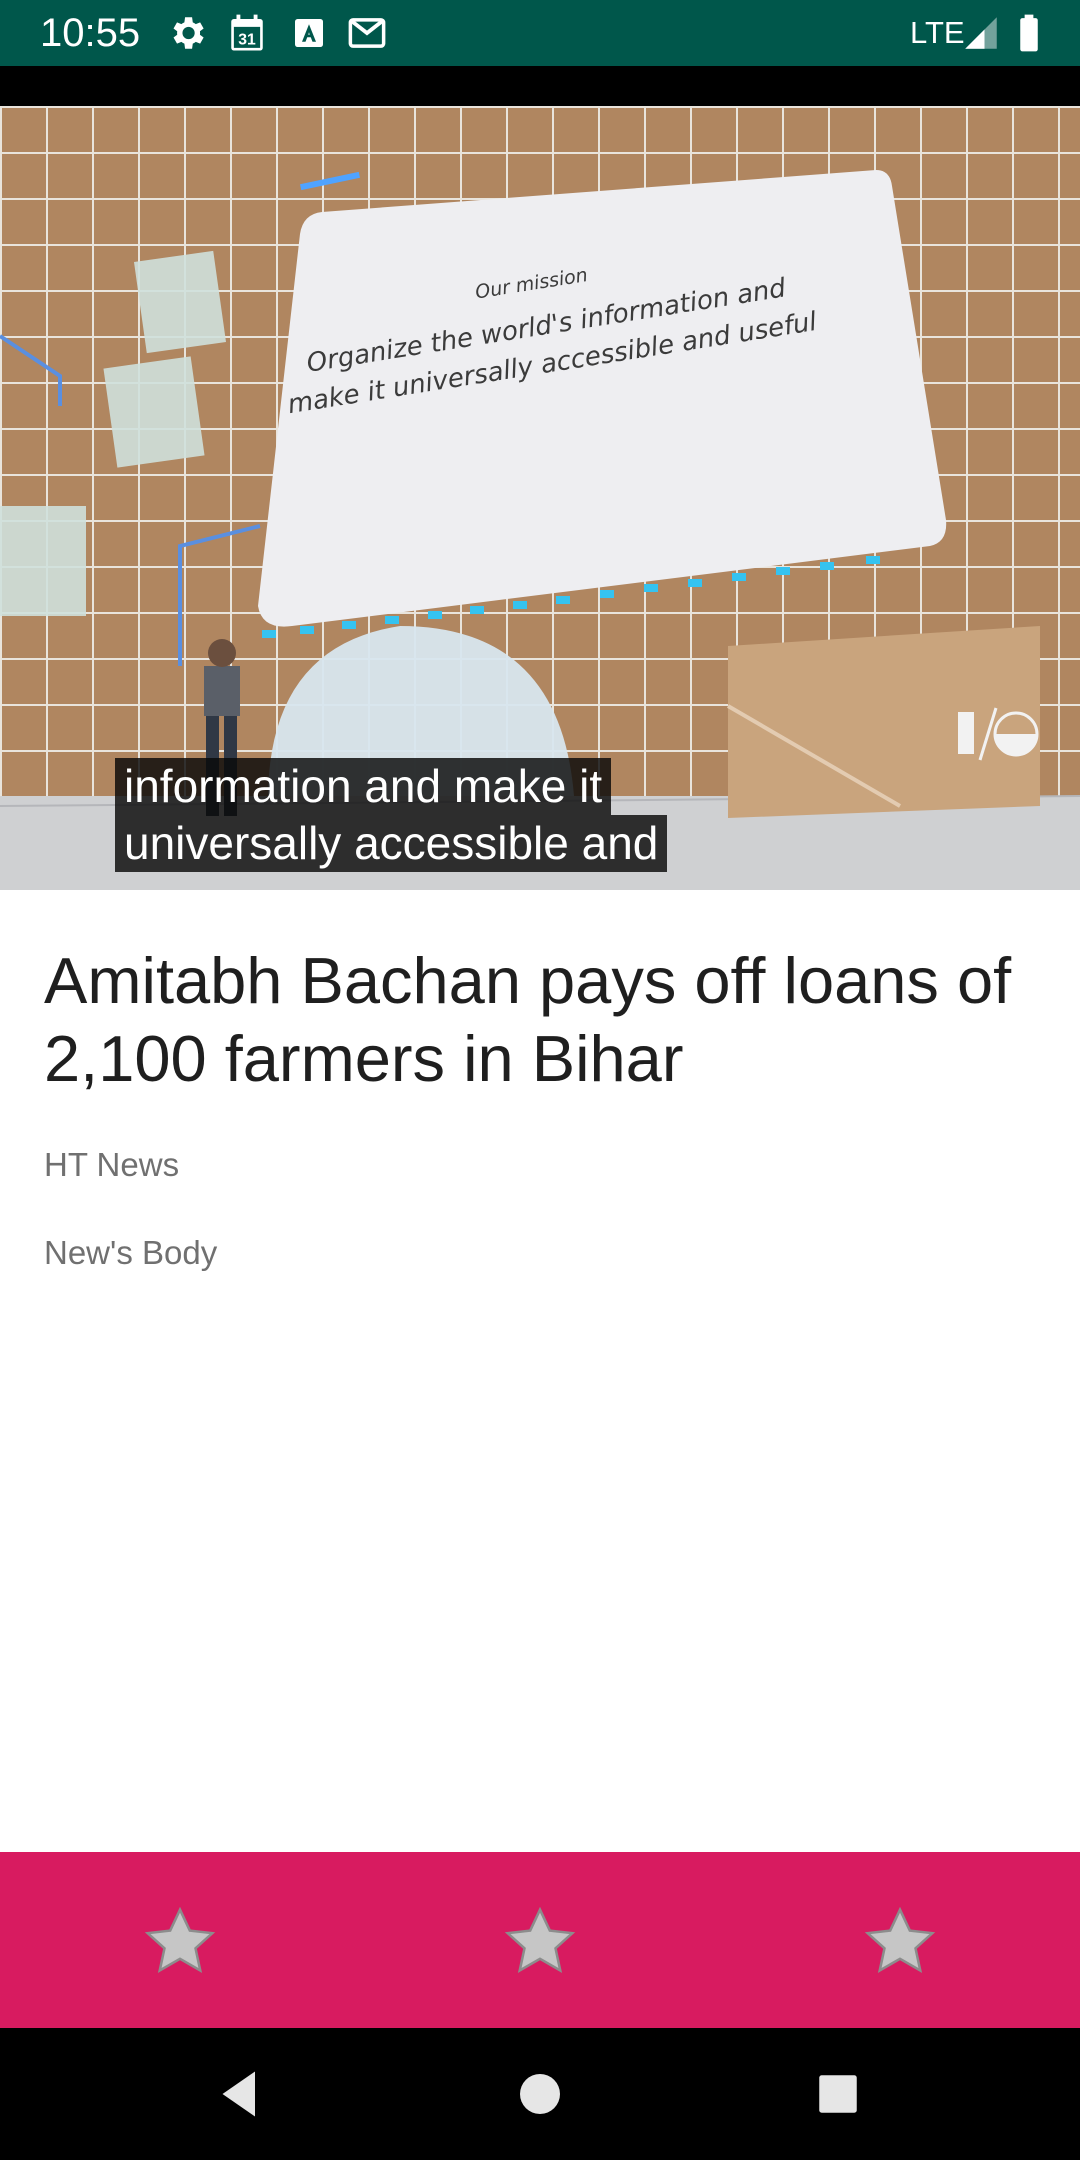 This screenshot has height=2160, width=1080. I want to click on text-a-icon, so click(309, 33).